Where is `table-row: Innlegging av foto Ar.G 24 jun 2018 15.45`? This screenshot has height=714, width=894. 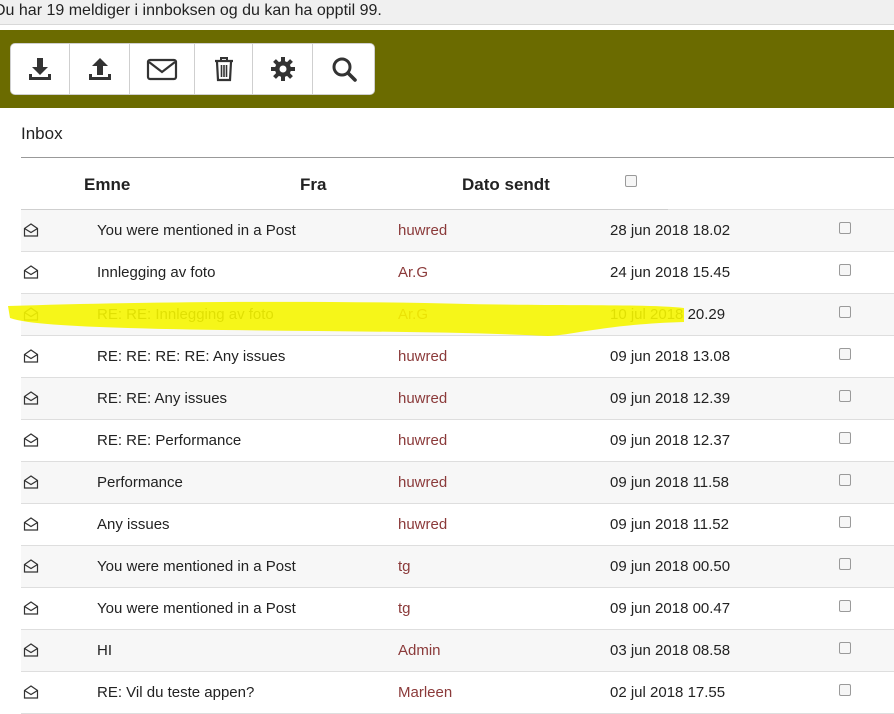 table-row: Innlegging av foto Ar.G 24 jun 2018 15.45 is located at coordinates (457, 273).